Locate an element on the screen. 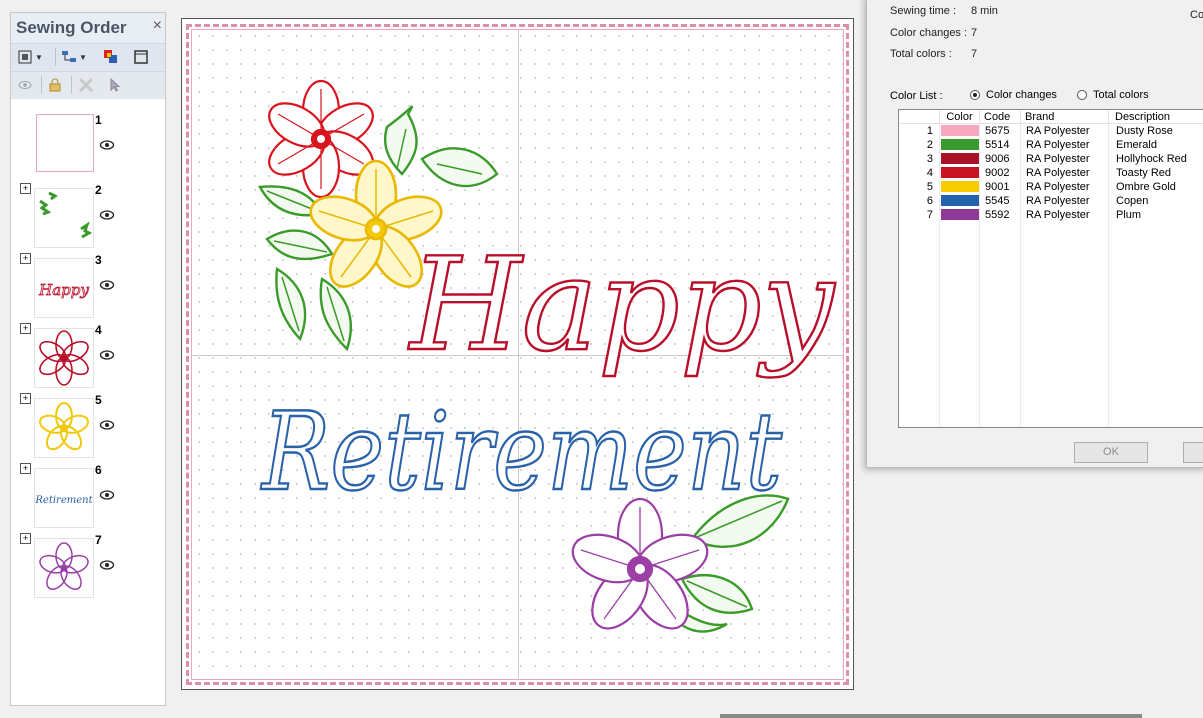  row-index: 7 is located at coordinates (929, 215).